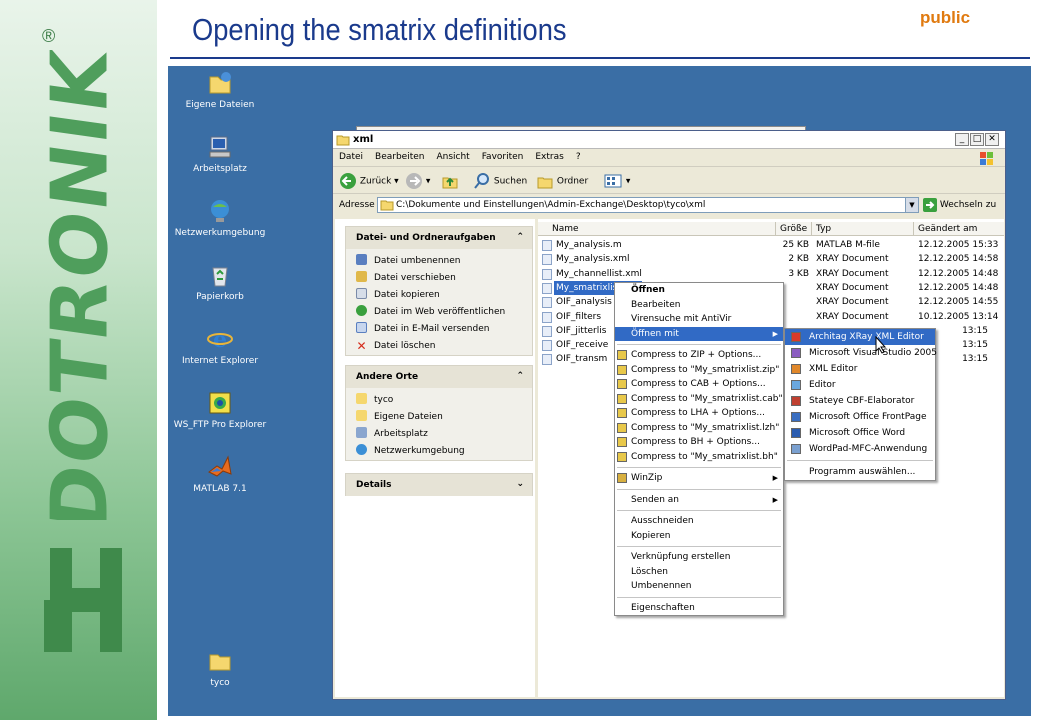  Describe the element at coordinates (699, 333) in the screenshot. I see `menu-item: Öffnen mit ▶` at that location.